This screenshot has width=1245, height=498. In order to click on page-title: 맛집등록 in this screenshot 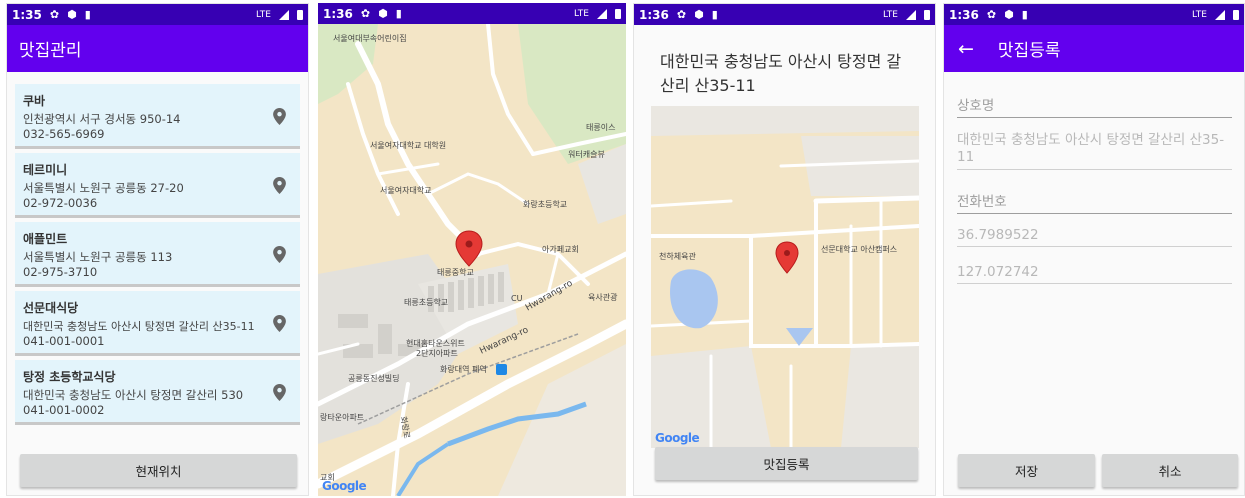, I will do `click(1029, 51)`.